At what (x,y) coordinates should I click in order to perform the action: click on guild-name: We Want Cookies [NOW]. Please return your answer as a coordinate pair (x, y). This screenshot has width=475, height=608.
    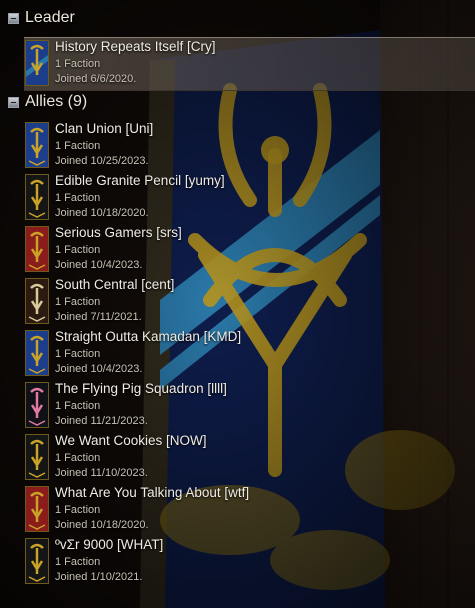
    Looking at the image, I should click on (131, 440).